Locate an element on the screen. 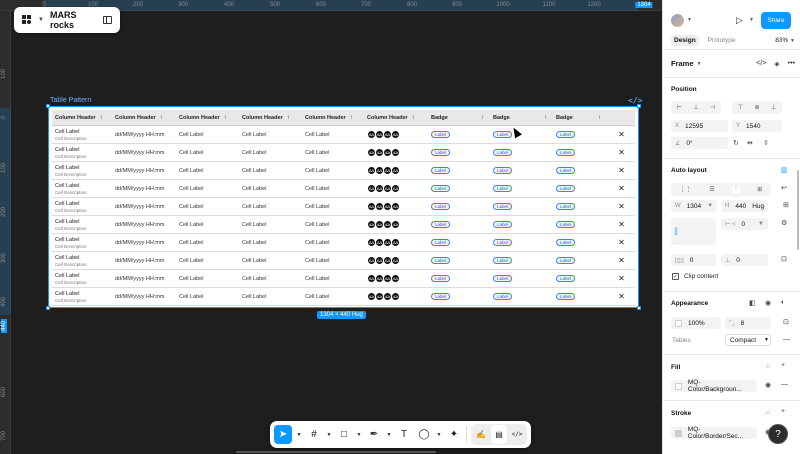  layout-wrap-icon: ⊞ is located at coordinates (759, 189).